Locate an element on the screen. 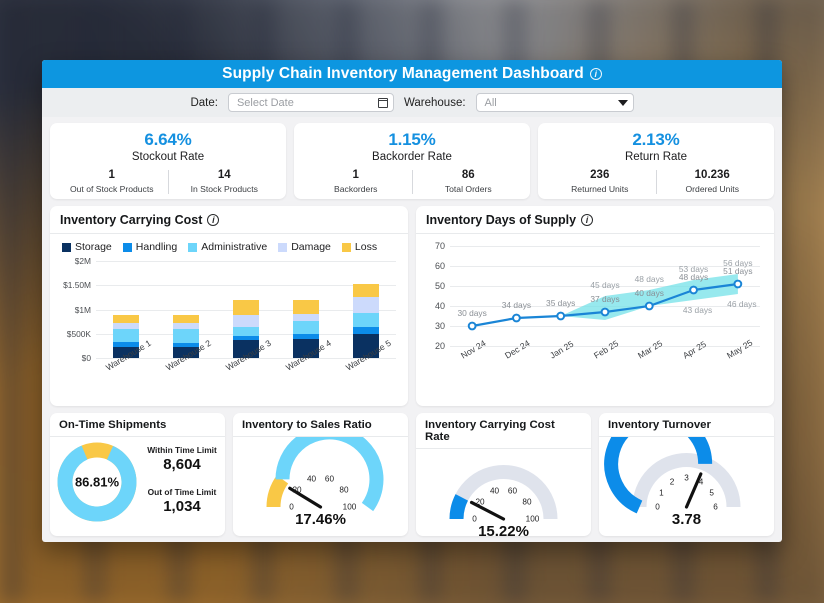 The width and height of the screenshot is (824, 603). kpi-value: 1.15% is located at coordinates (412, 139).